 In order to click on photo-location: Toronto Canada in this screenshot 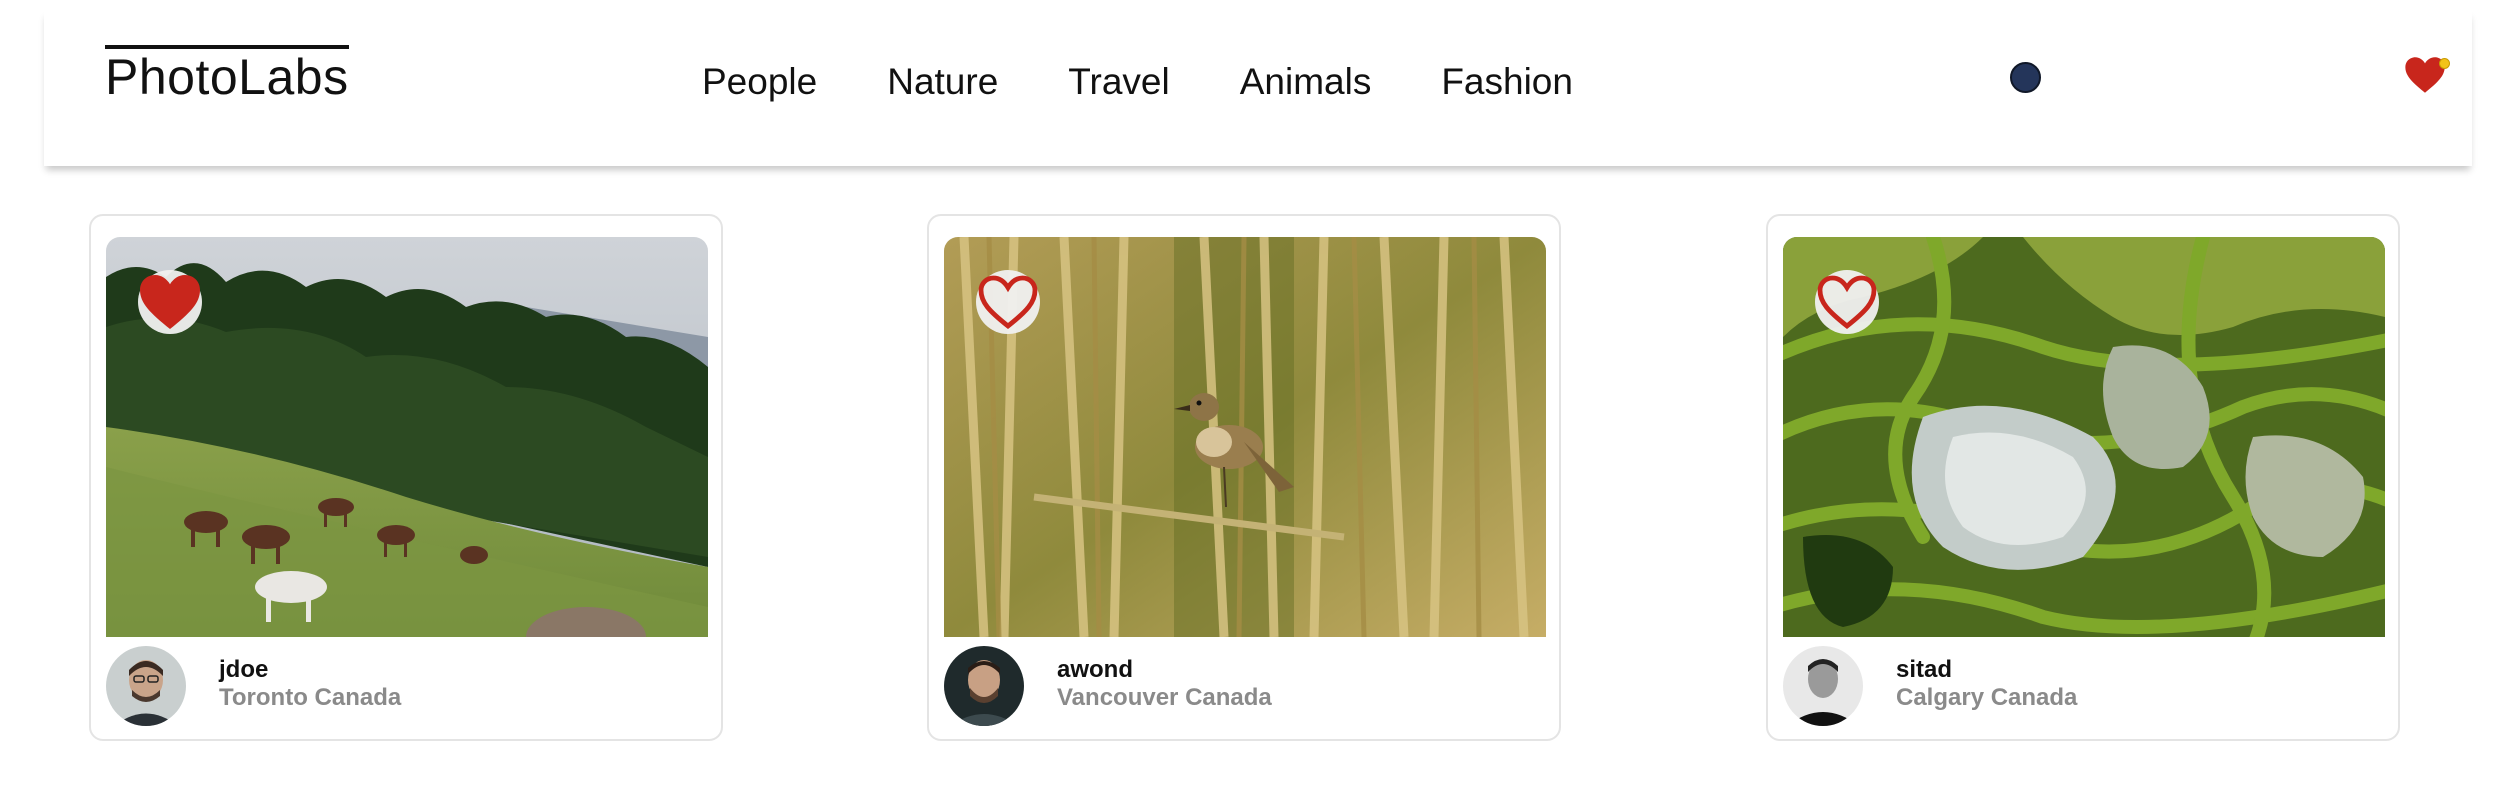, I will do `click(310, 697)`.